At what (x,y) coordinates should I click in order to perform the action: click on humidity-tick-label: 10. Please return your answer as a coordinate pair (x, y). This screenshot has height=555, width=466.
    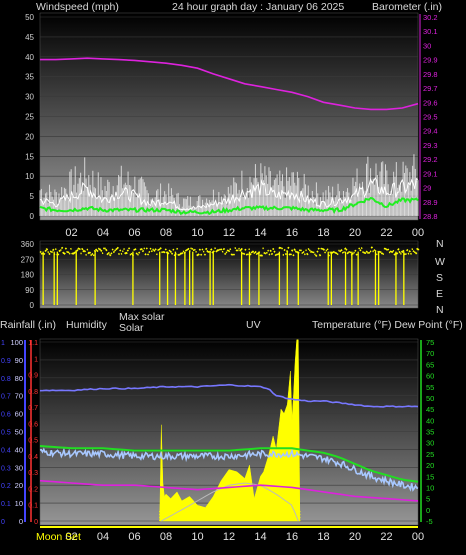
    Looking at the image, I should click on (19, 503).